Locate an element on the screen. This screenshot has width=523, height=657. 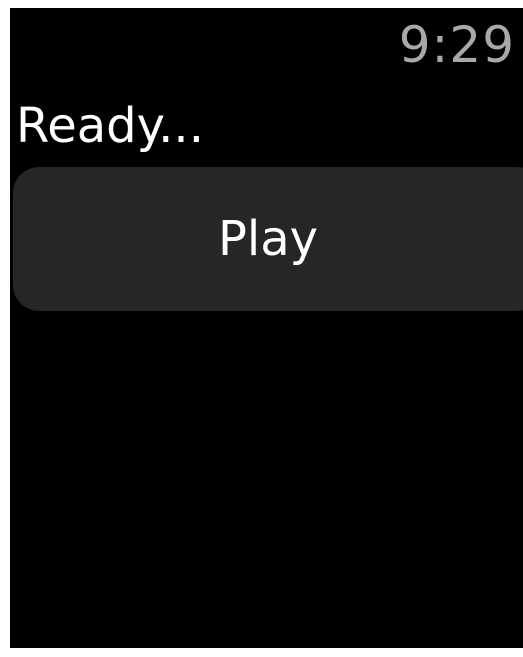
clock-time: 9:29 is located at coordinates (456, 45).